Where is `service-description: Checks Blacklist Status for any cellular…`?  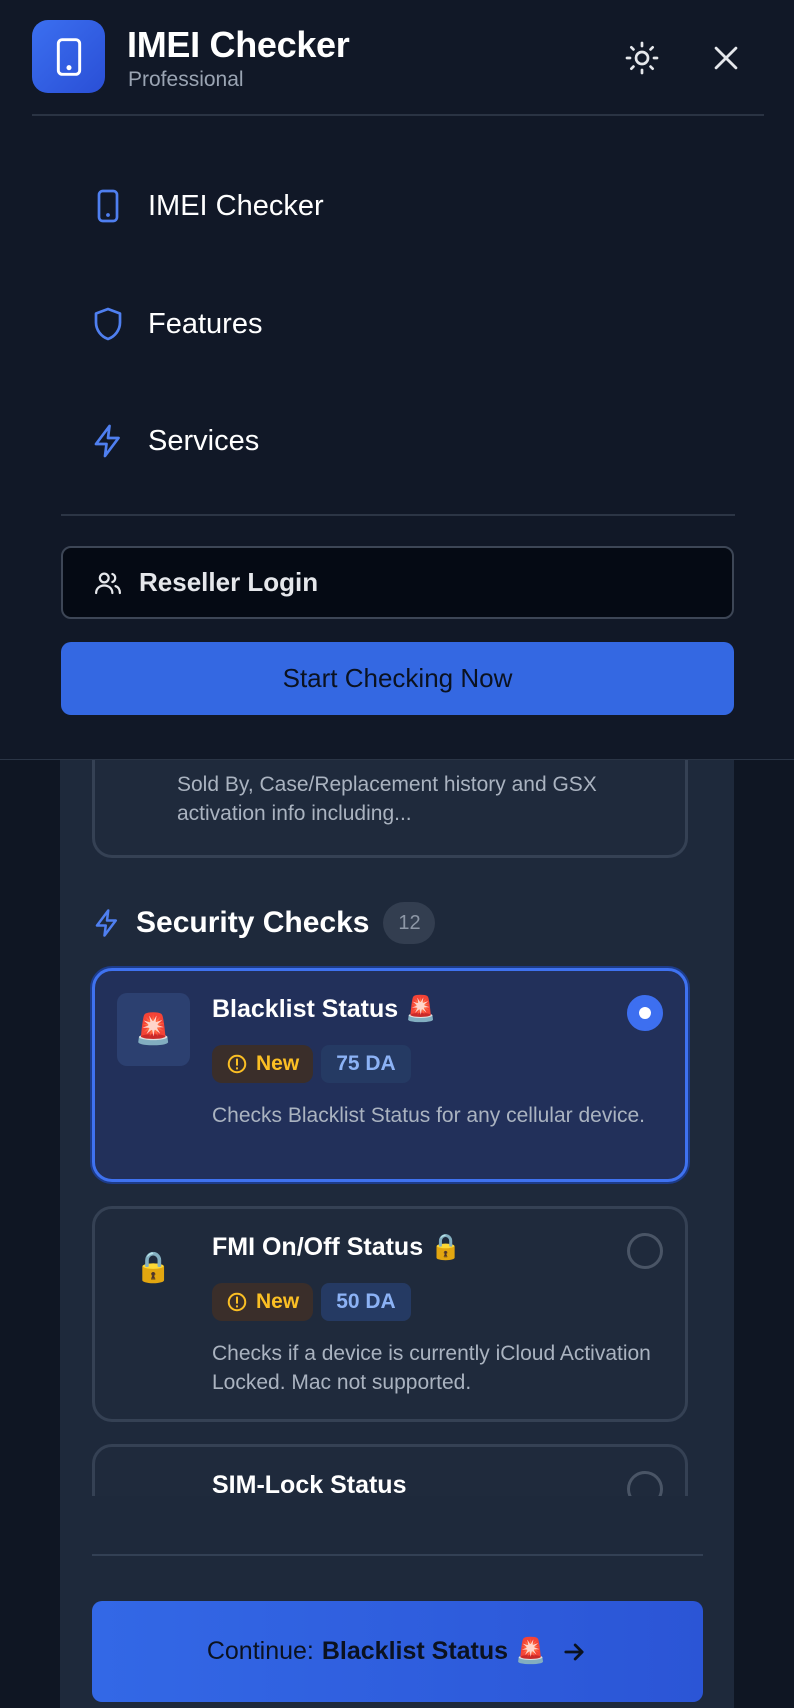 service-description: Checks Blacklist Status for any cellular… is located at coordinates (429, 1115).